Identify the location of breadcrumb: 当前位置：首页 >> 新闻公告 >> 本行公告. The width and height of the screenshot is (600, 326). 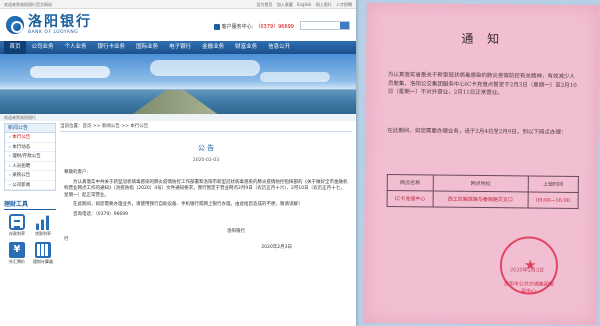
(206, 127).